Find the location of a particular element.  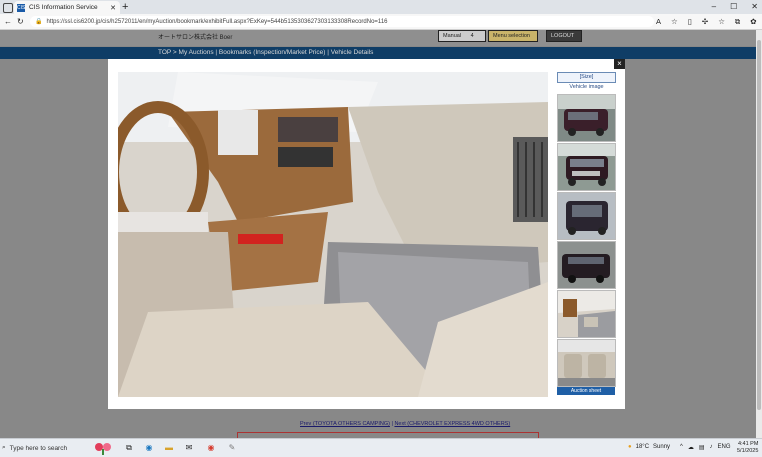

clock: 4:41 PM 5/1/2025 is located at coordinates (747, 448).